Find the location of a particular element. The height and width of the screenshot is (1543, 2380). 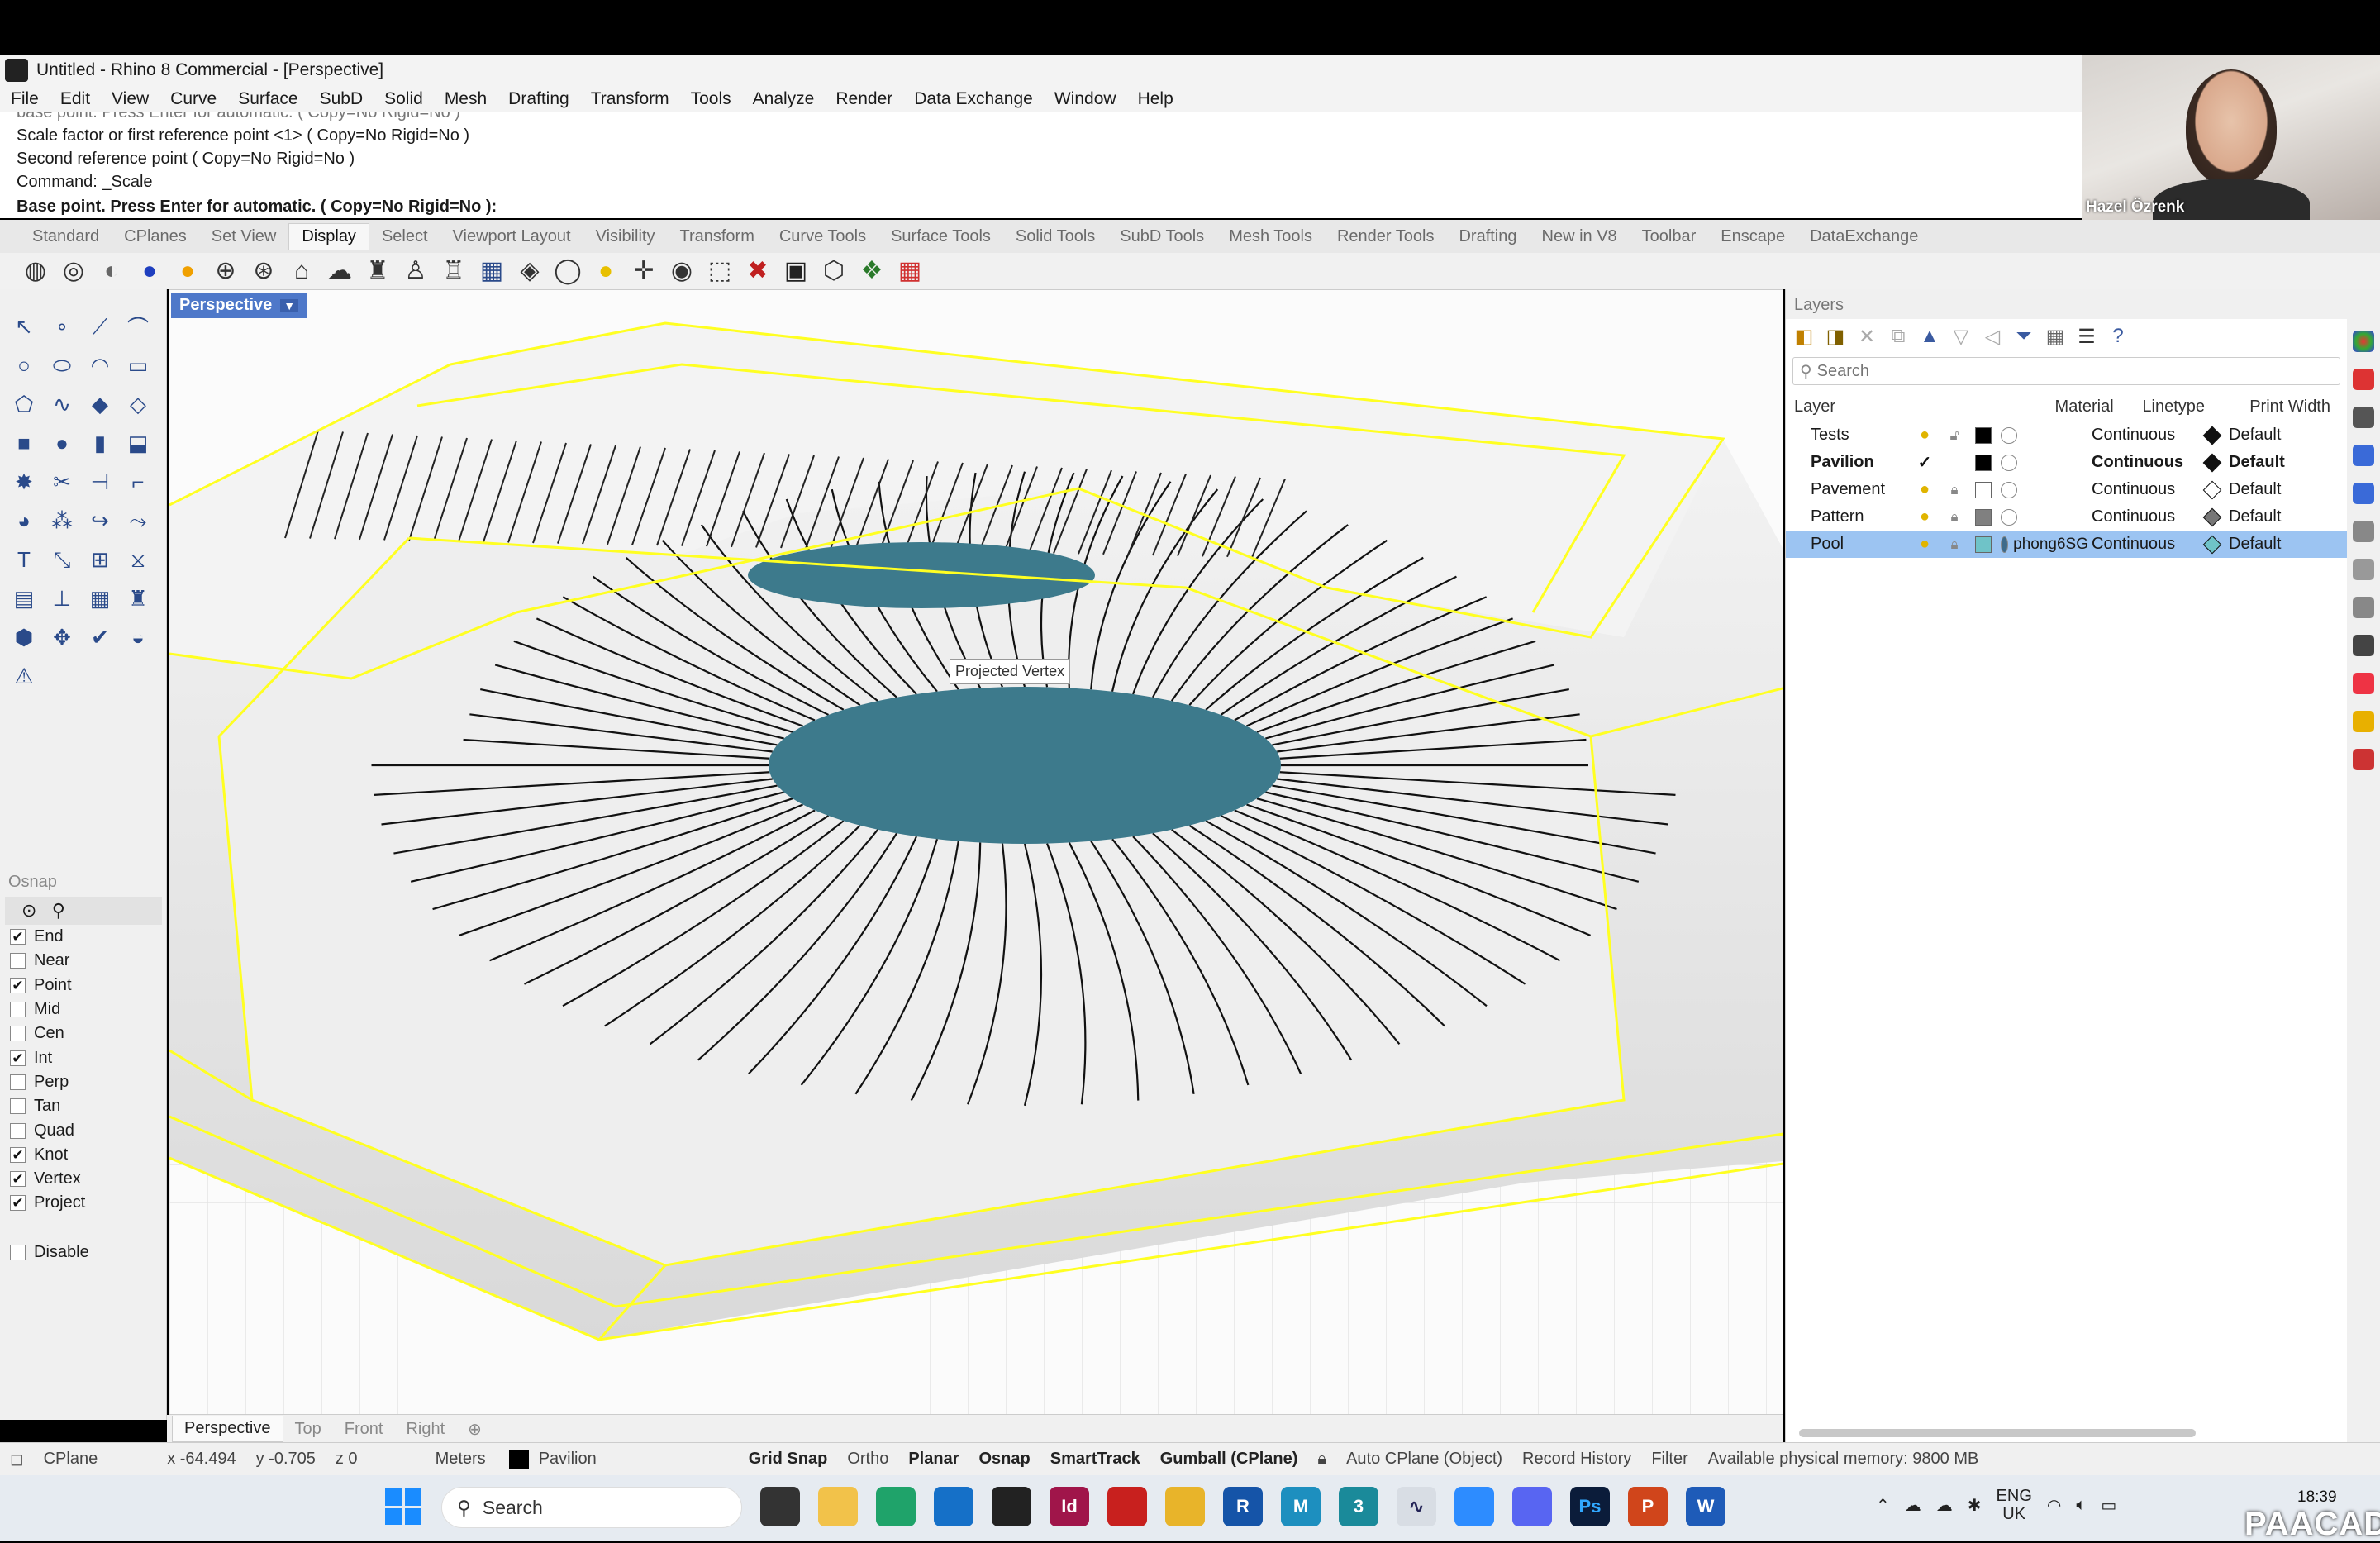

indesign-icon: Id is located at coordinates (1069, 1506).